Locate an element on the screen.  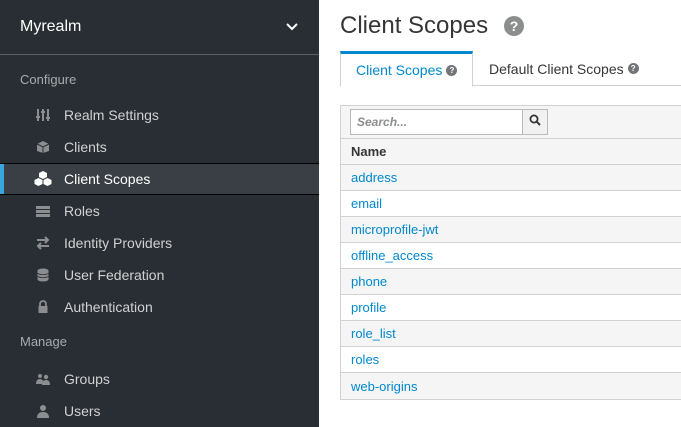
sidebar-item-label: User Federation is located at coordinates (114, 275).